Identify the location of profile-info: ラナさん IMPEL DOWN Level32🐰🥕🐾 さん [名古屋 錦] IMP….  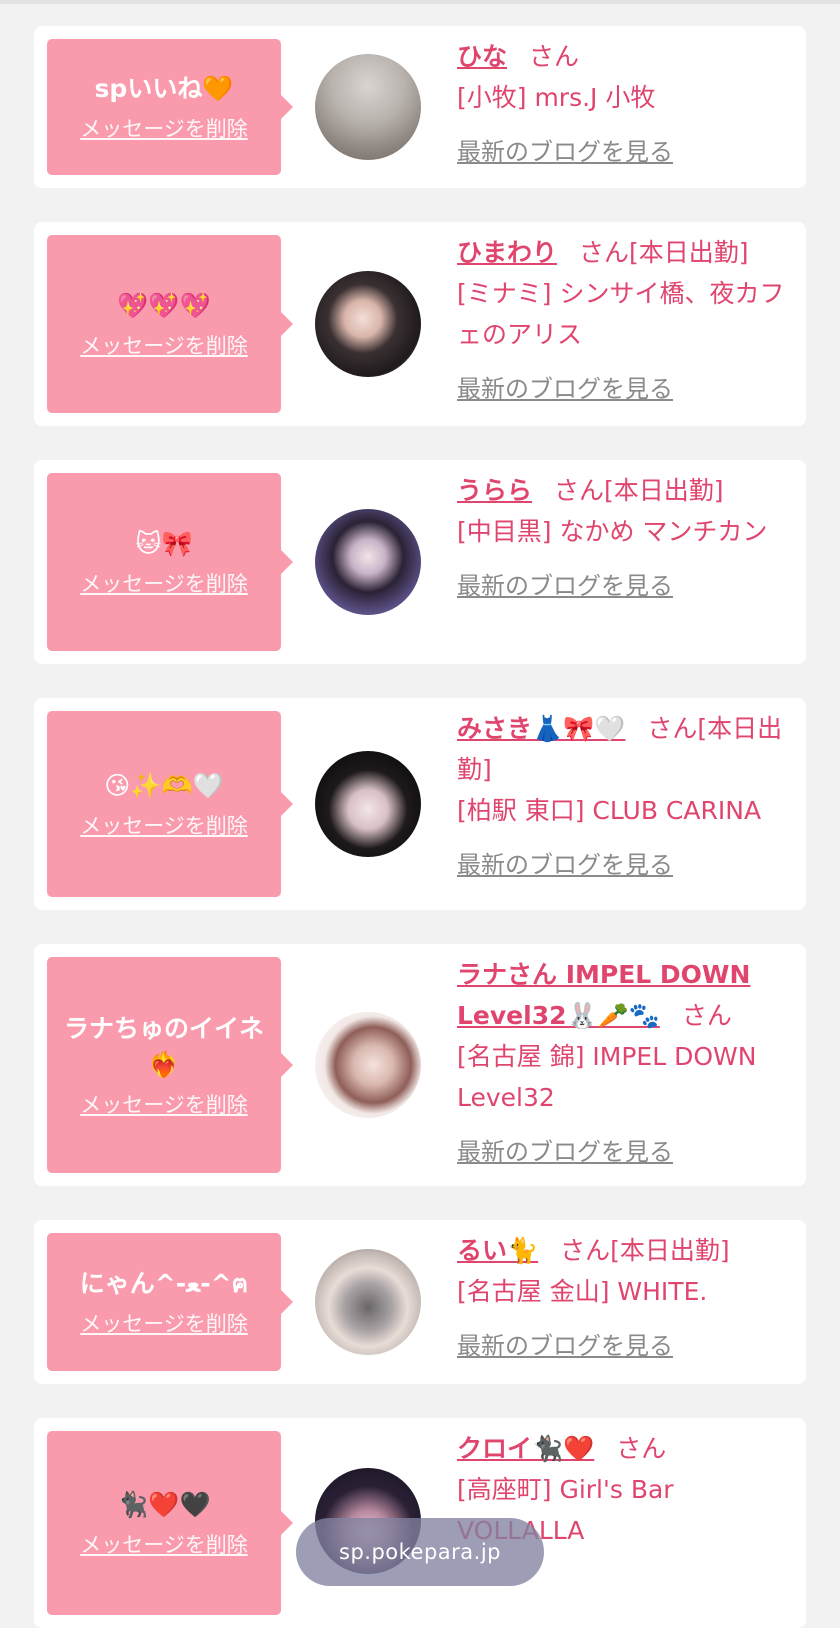
(627, 1063).